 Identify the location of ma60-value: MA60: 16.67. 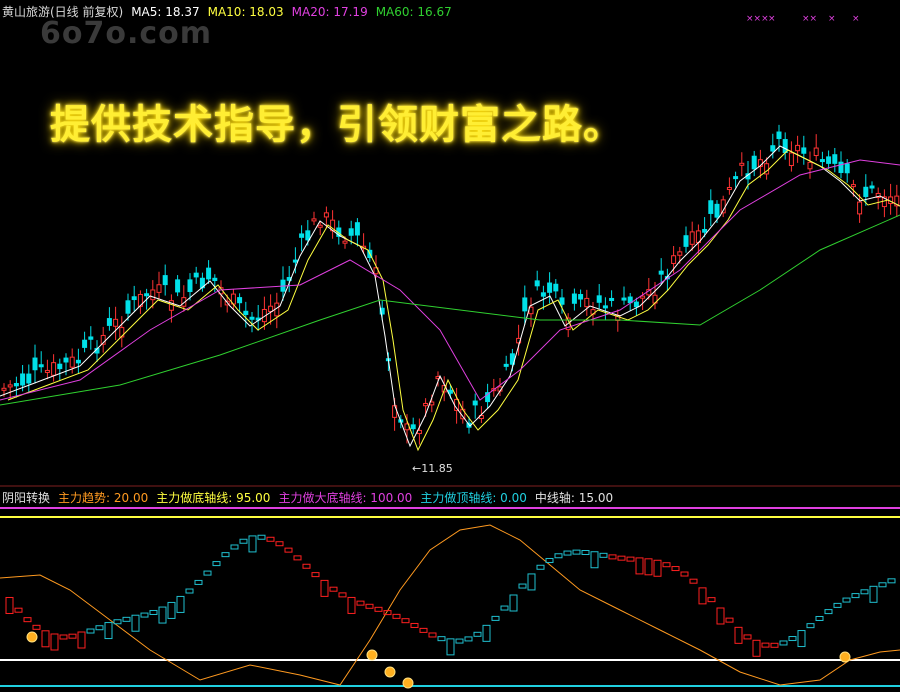
(413, 12).